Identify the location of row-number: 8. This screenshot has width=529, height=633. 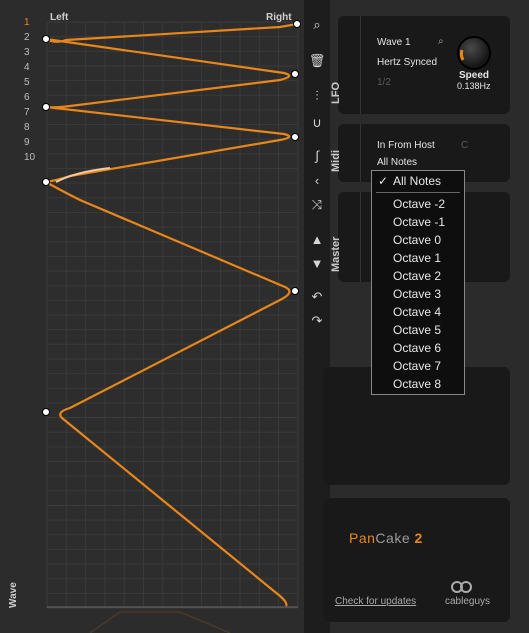
(32, 127).